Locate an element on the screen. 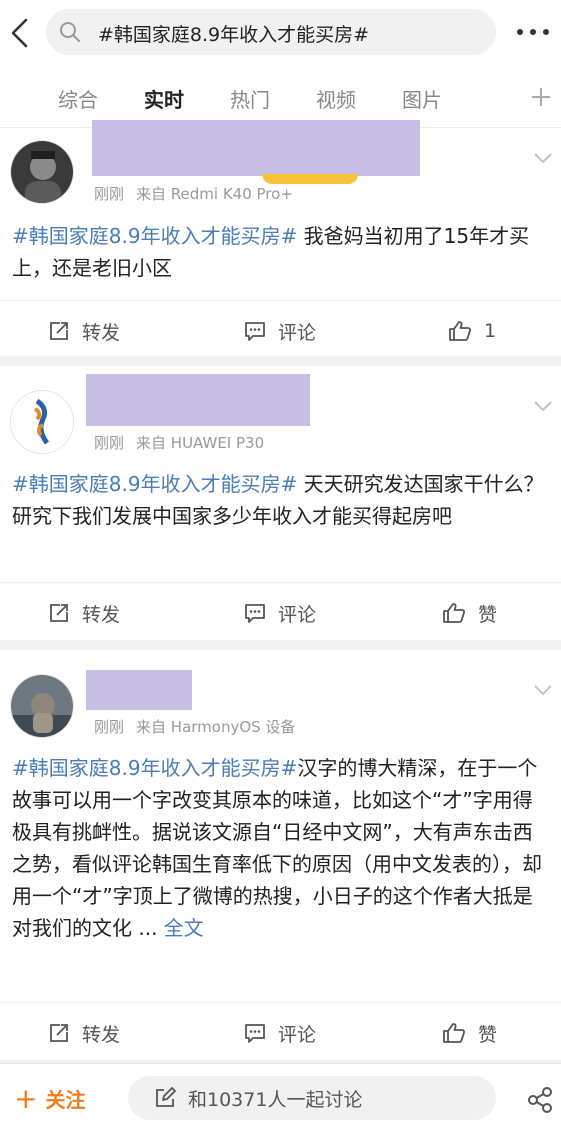  post-source: 来自 Redmi K40 Pro+ is located at coordinates (214, 194).